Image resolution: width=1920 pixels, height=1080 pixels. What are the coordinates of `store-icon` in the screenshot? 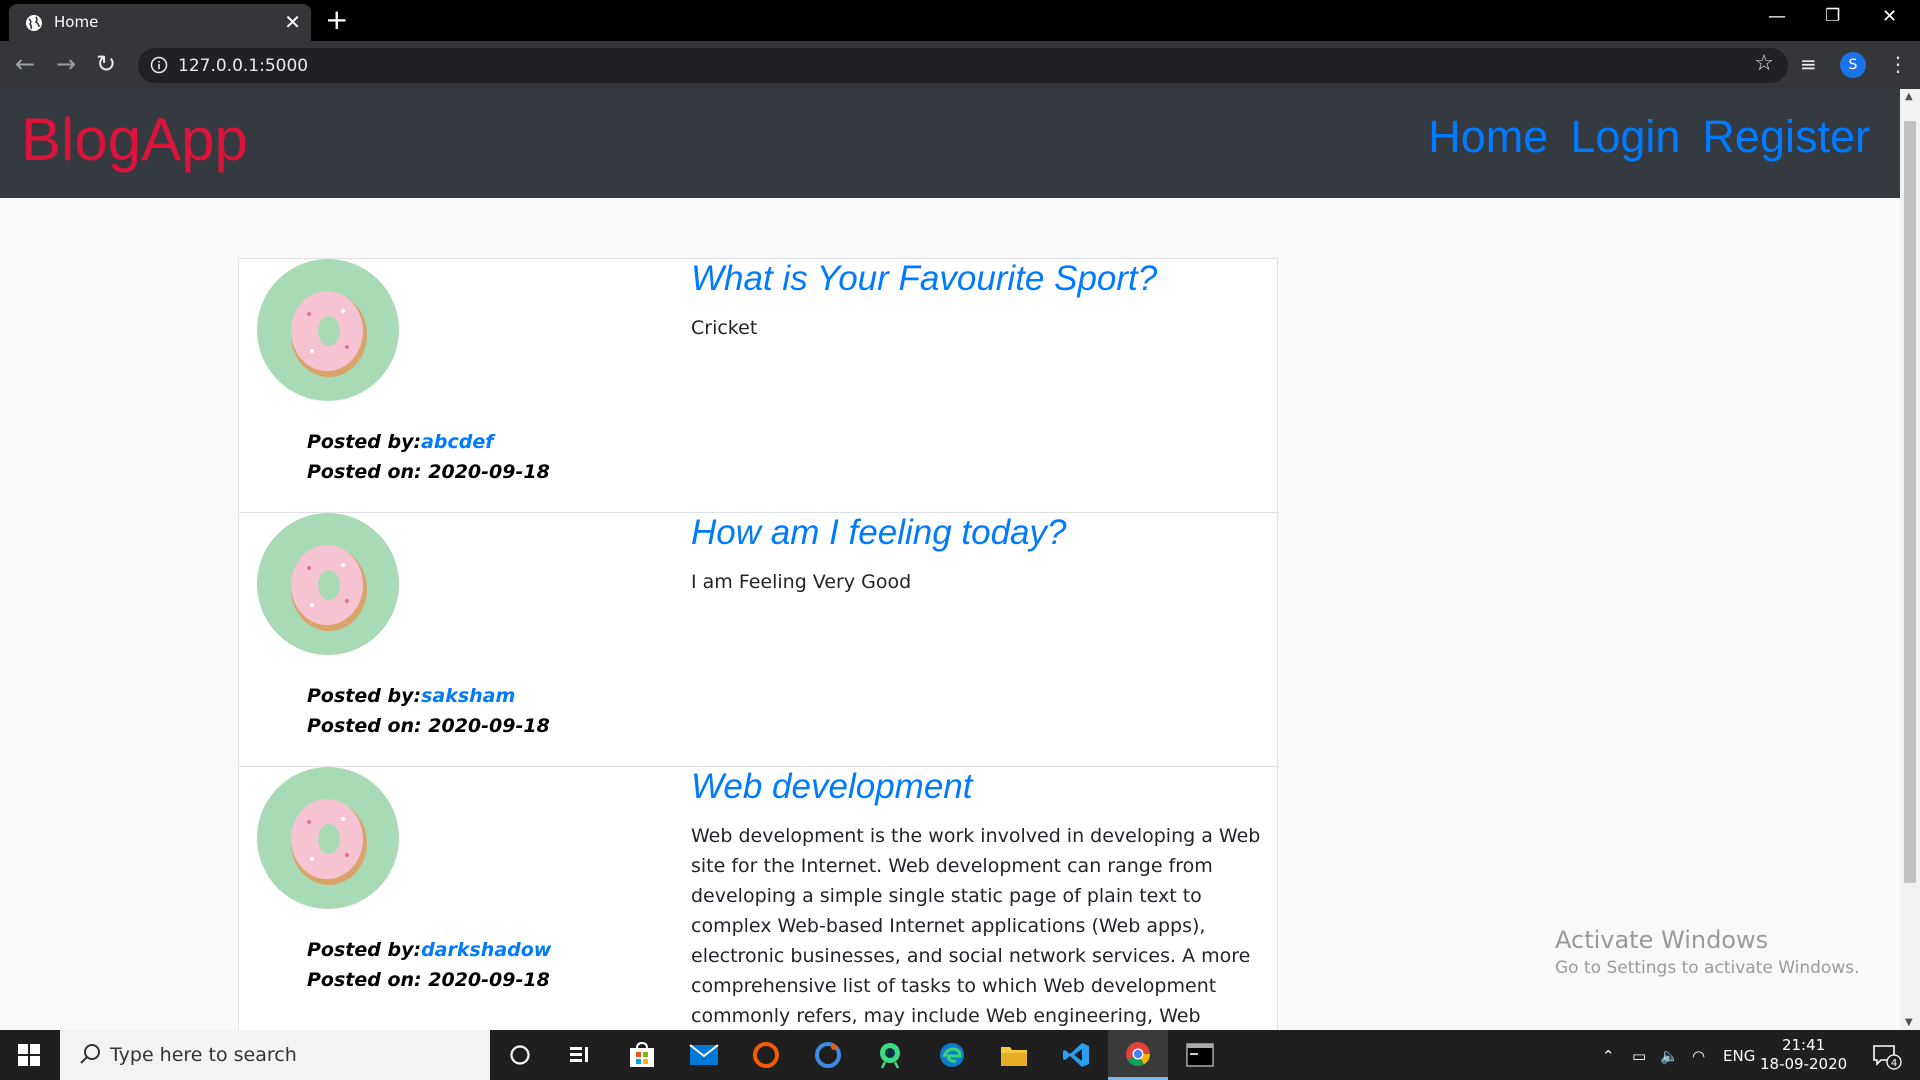 It's located at (642, 1055).